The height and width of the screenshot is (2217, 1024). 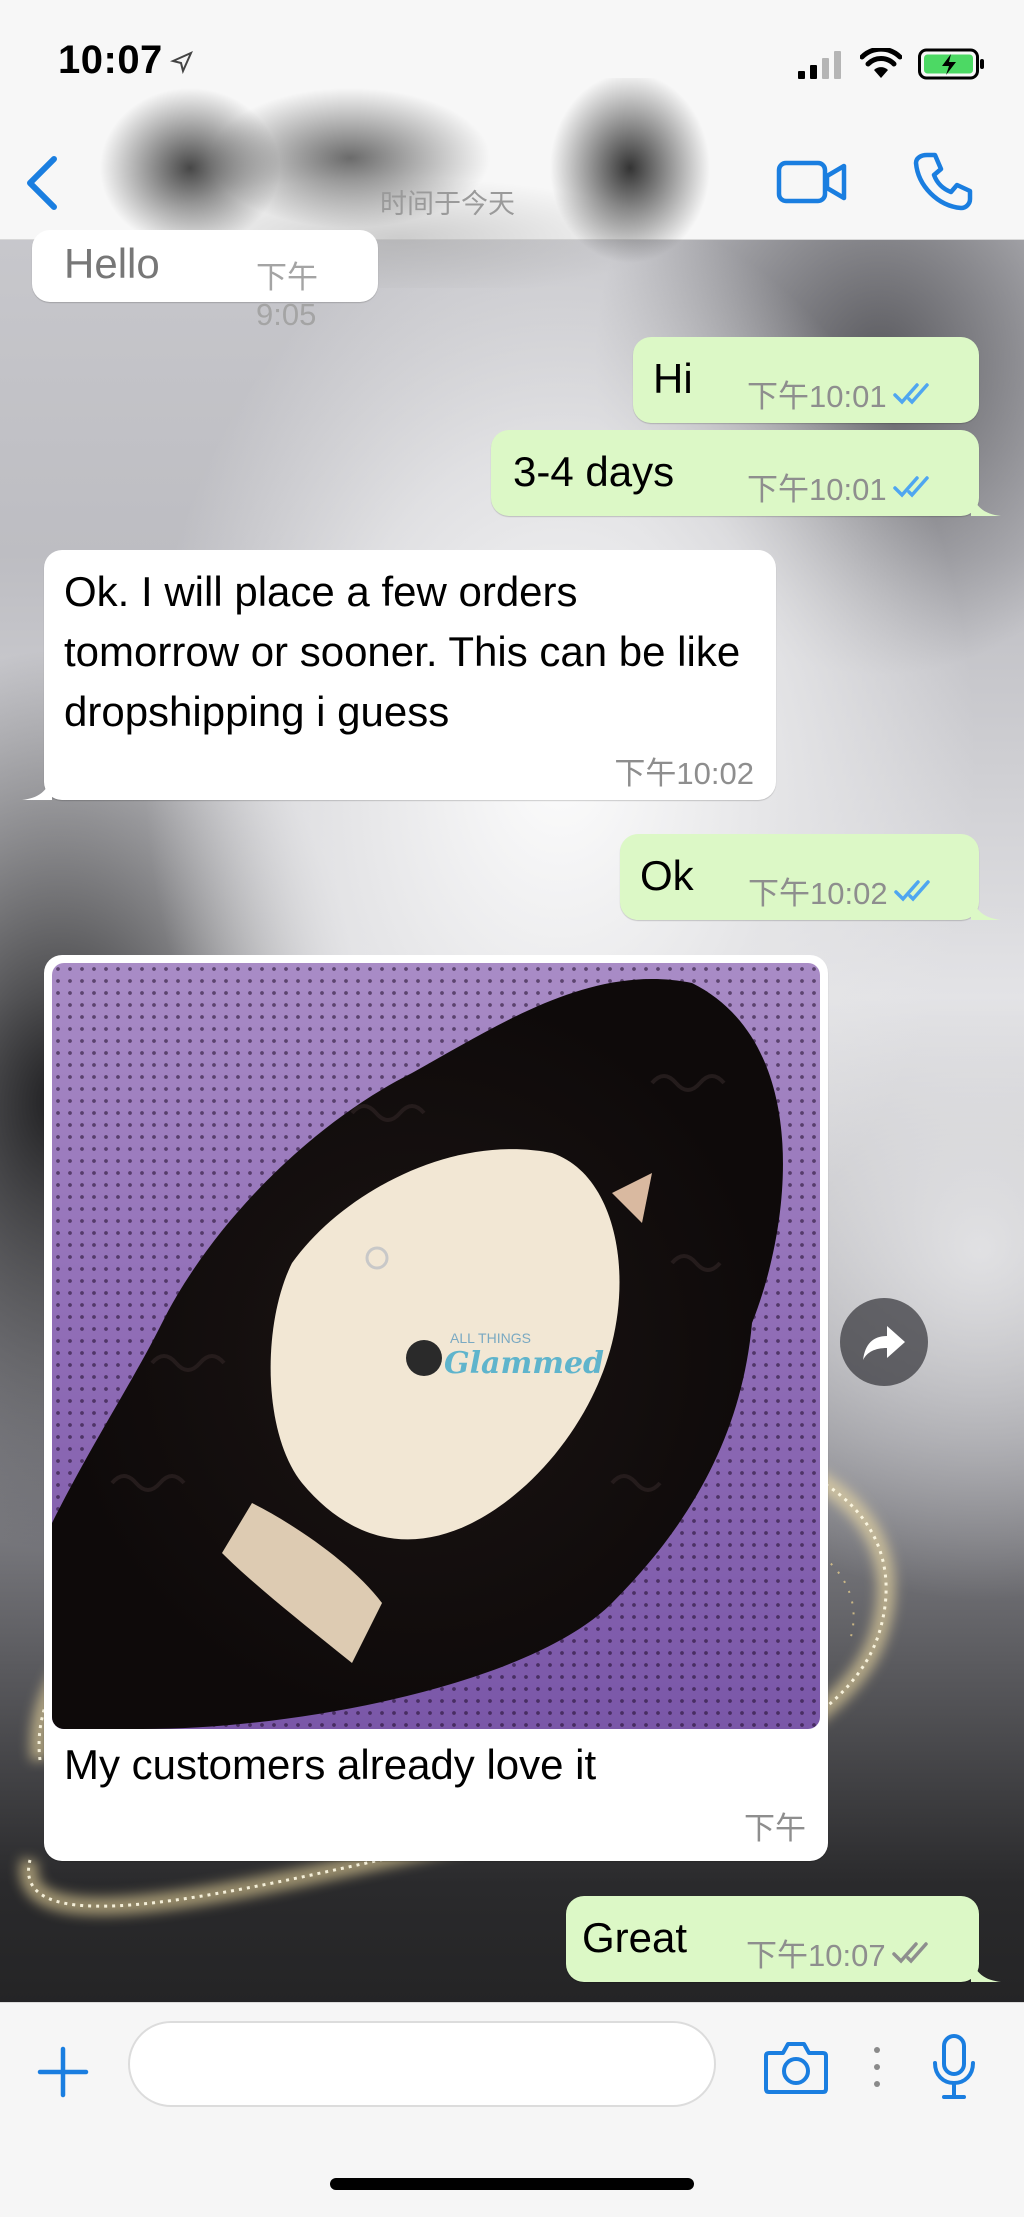 What do you see at coordinates (112, 263) in the screenshot?
I see `message-text: Hello` at bounding box center [112, 263].